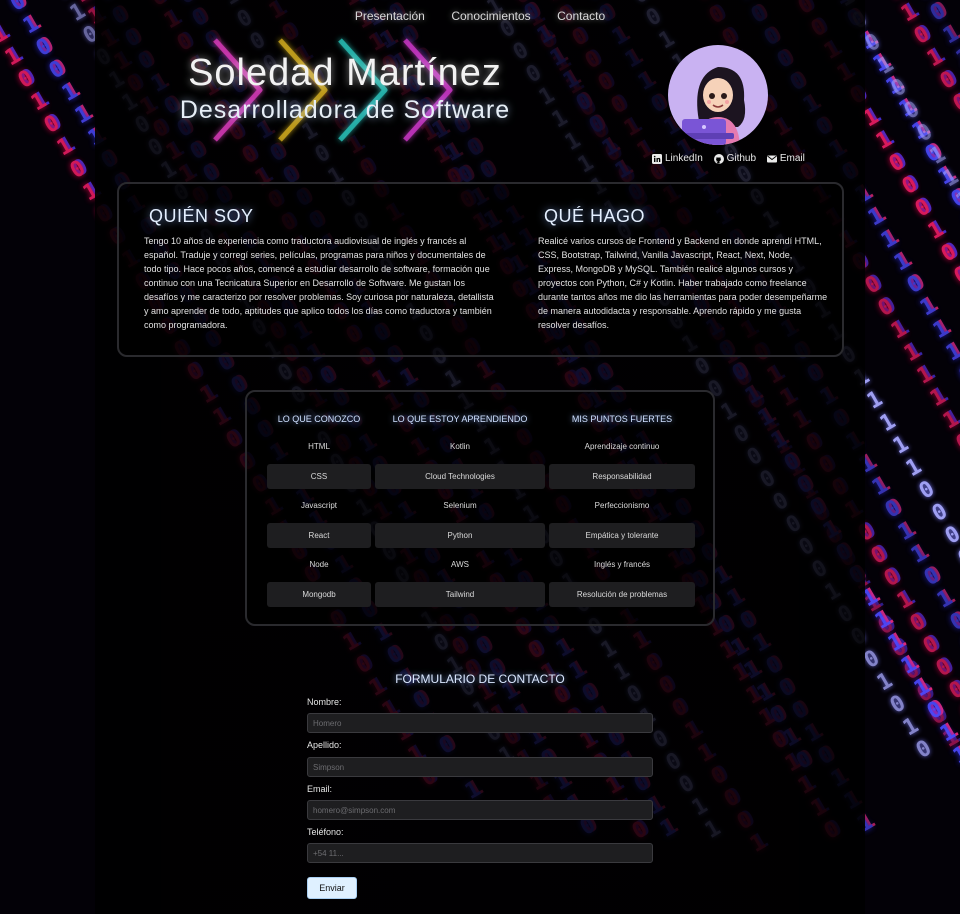 This screenshot has height=914, width=960. I want to click on social-links: LinkedIn Github Email, so click(732, 160).